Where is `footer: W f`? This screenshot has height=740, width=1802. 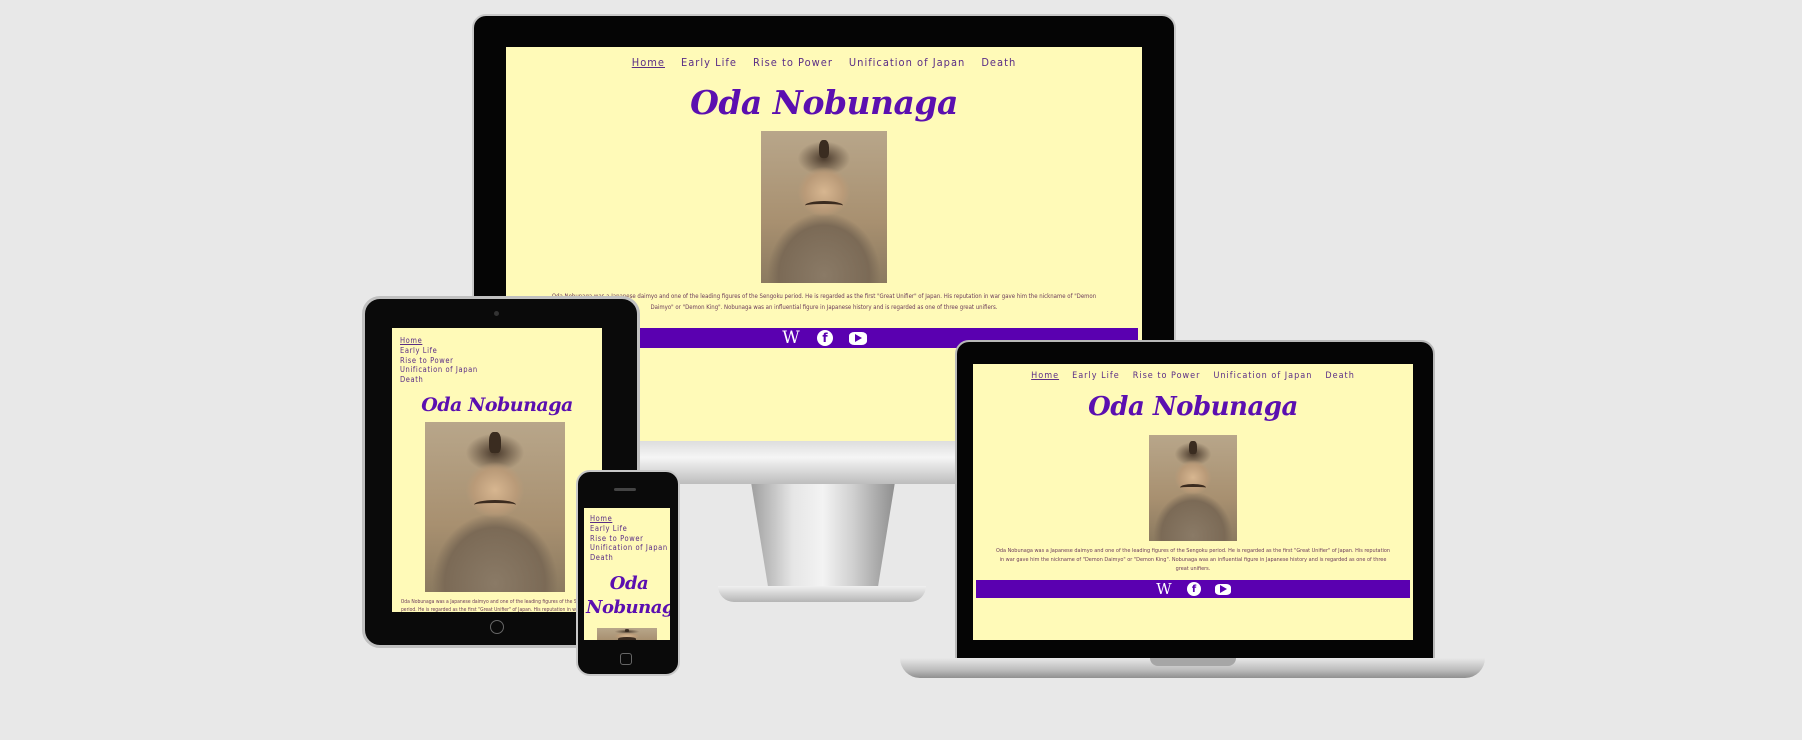
footer: W f is located at coordinates (1193, 589).